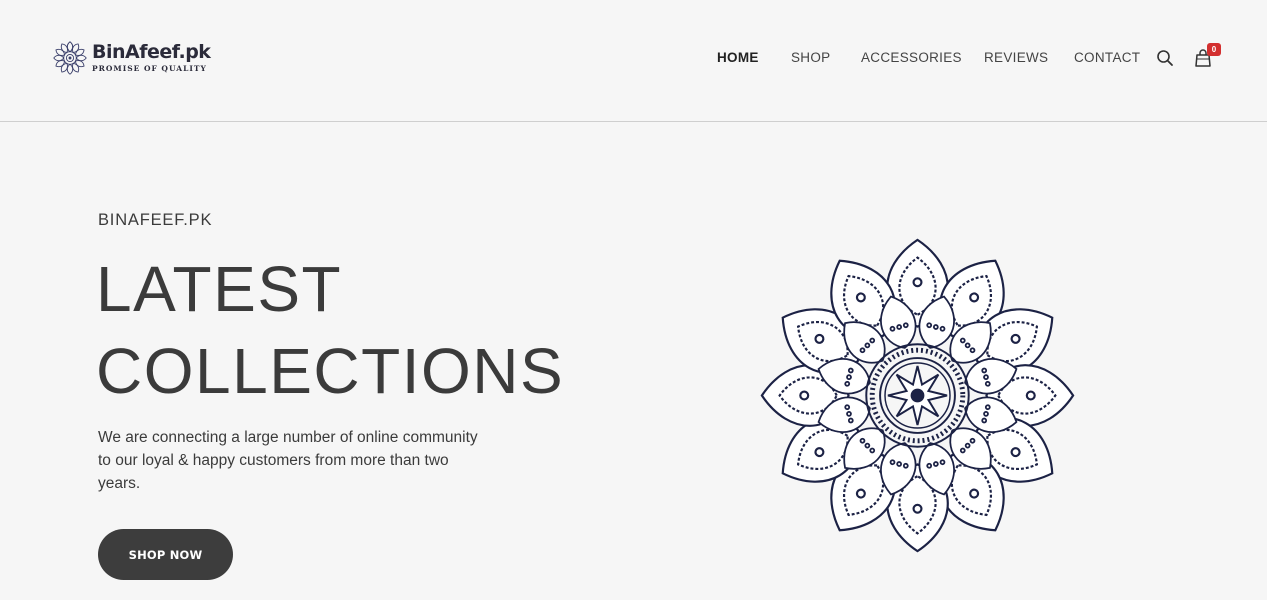 This screenshot has width=1267, height=600. What do you see at coordinates (911, 57) in the screenshot?
I see `nav-accessories: ACCESSORIES` at bounding box center [911, 57].